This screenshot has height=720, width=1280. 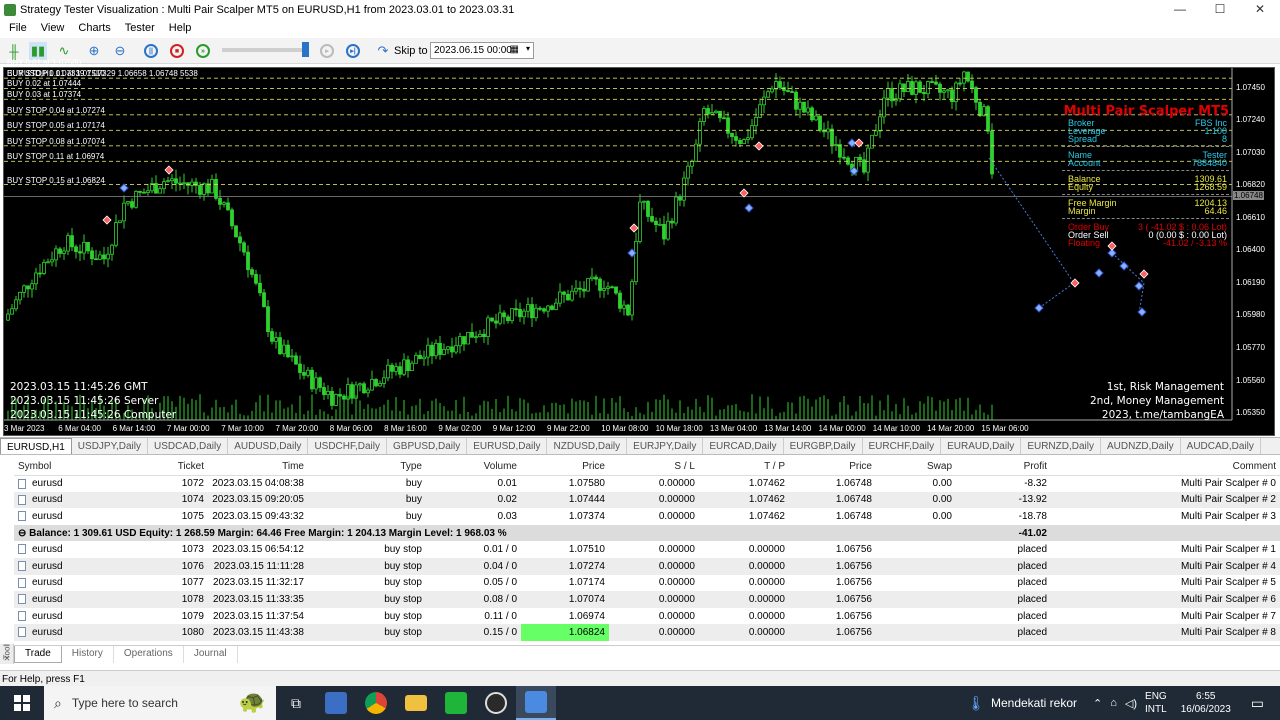 What do you see at coordinates (64, 51) in the screenshot?
I see `line-chart-icon: ∿` at bounding box center [64, 51].